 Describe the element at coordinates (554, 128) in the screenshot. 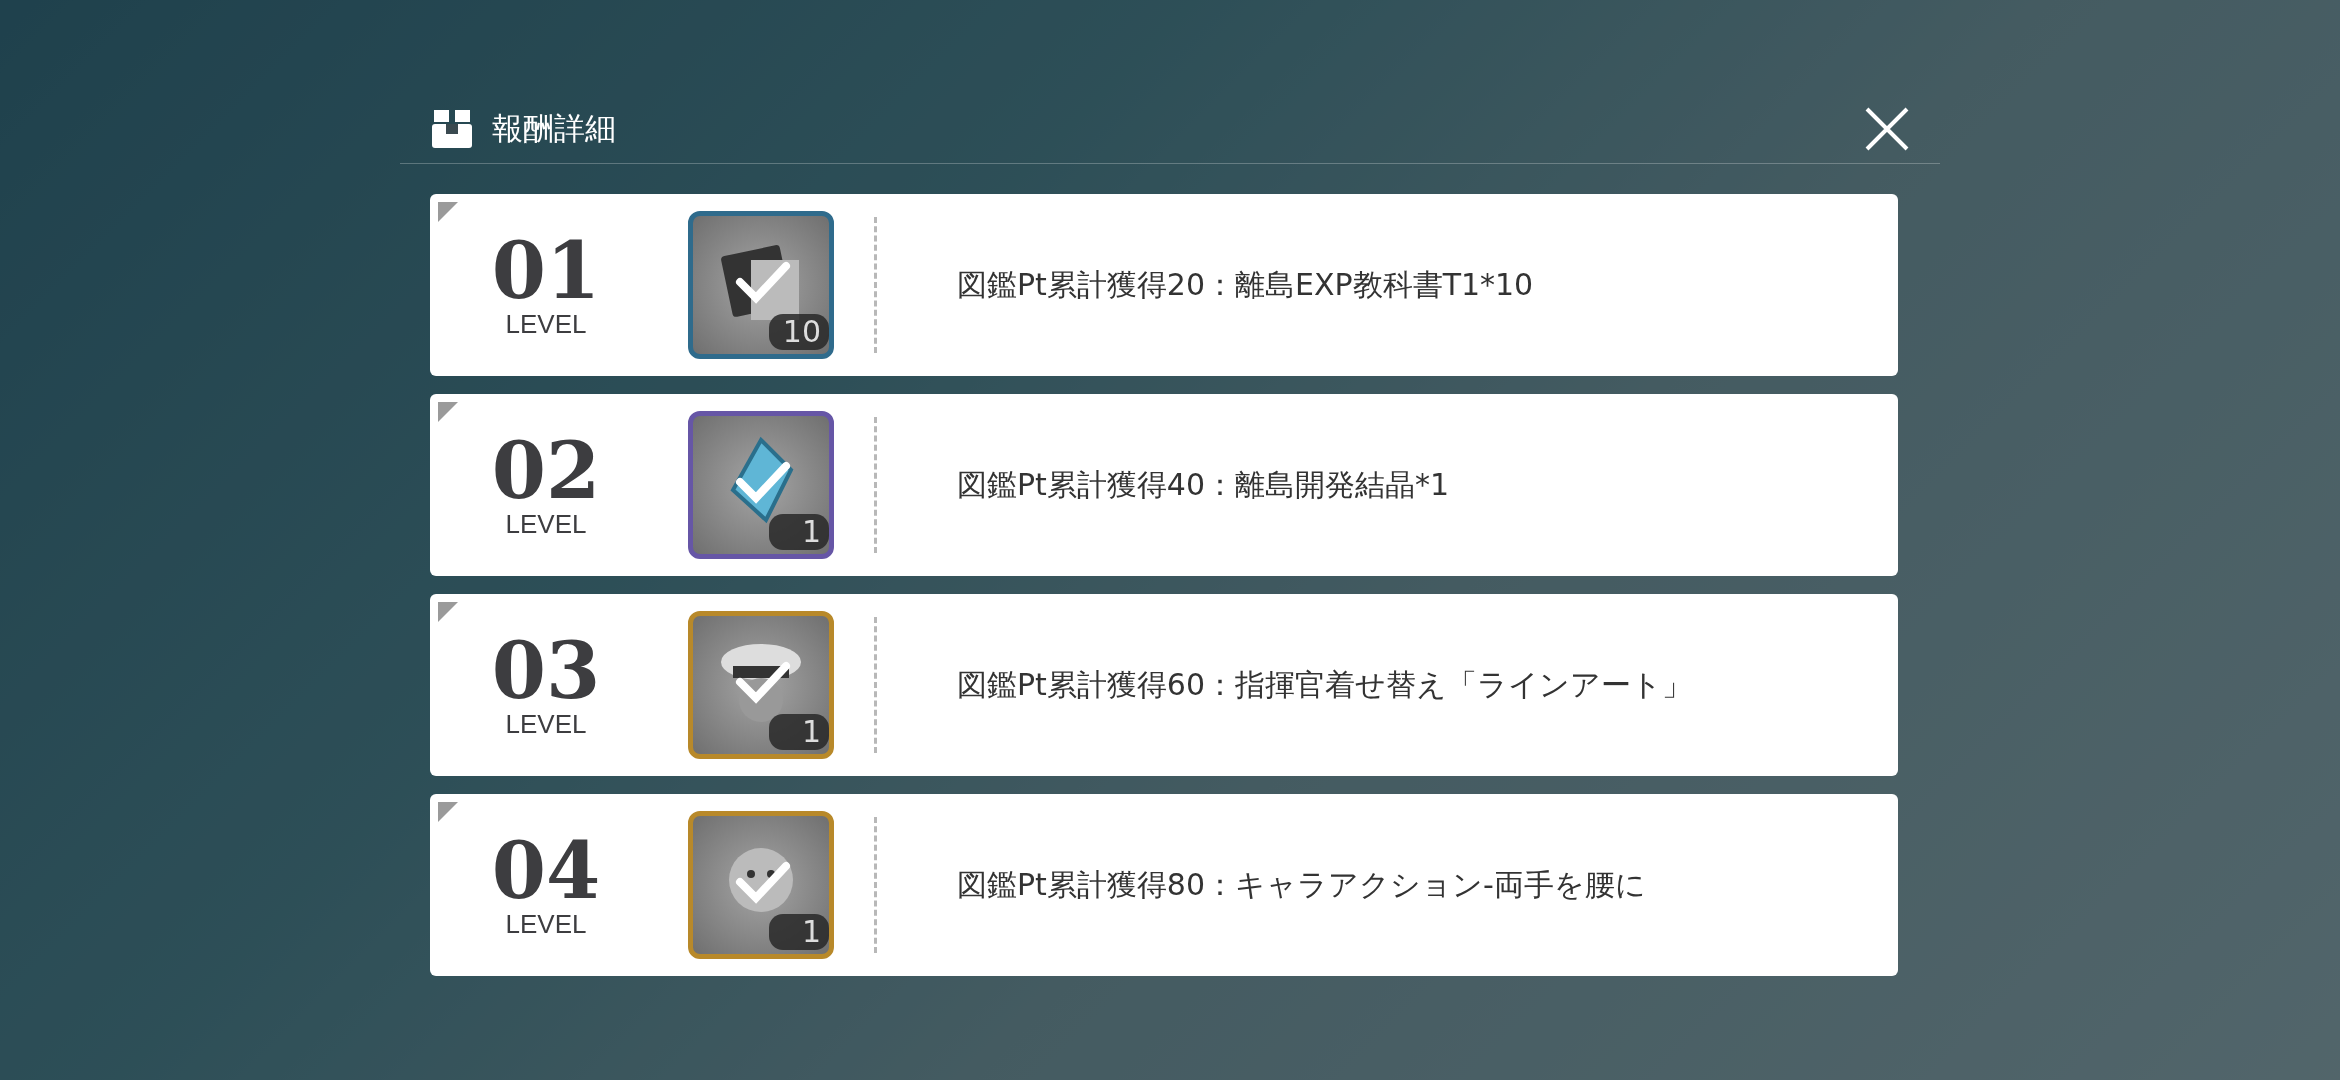

I see `dialog-title: 報酬詳細` at that location.